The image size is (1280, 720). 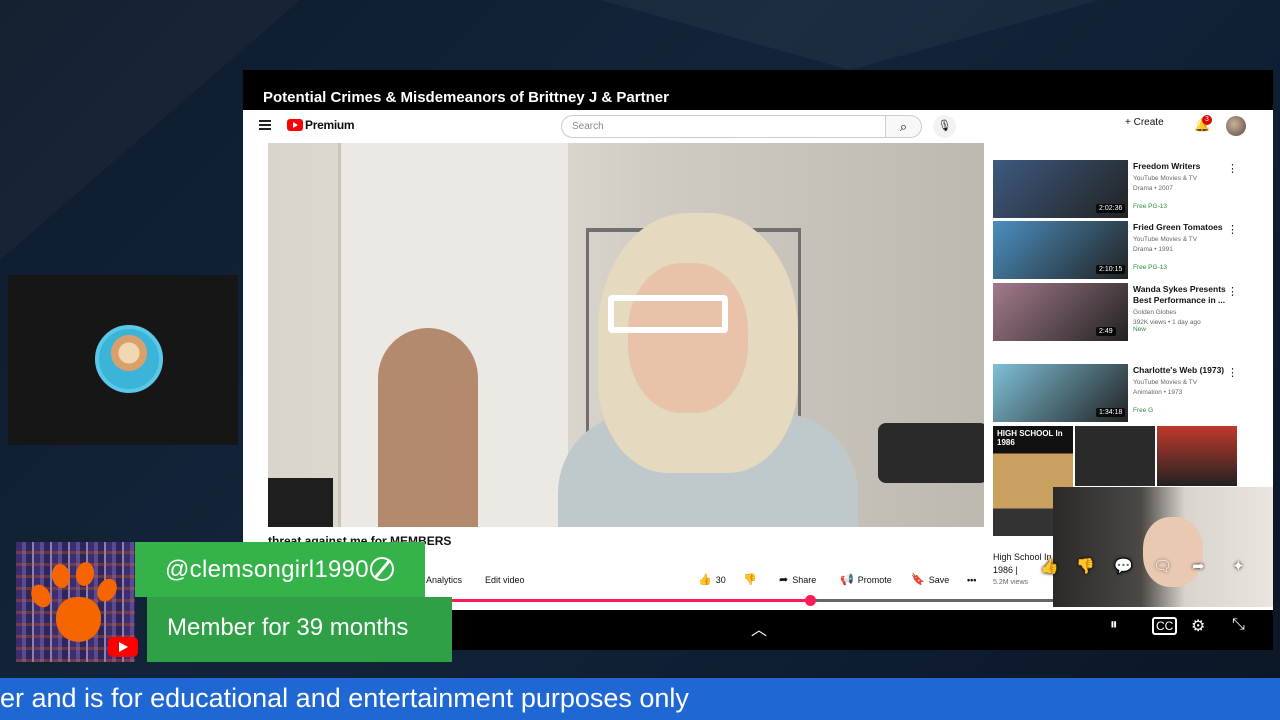 I want to click on microphone-icon: 🎙, so click(x=944, y=126).